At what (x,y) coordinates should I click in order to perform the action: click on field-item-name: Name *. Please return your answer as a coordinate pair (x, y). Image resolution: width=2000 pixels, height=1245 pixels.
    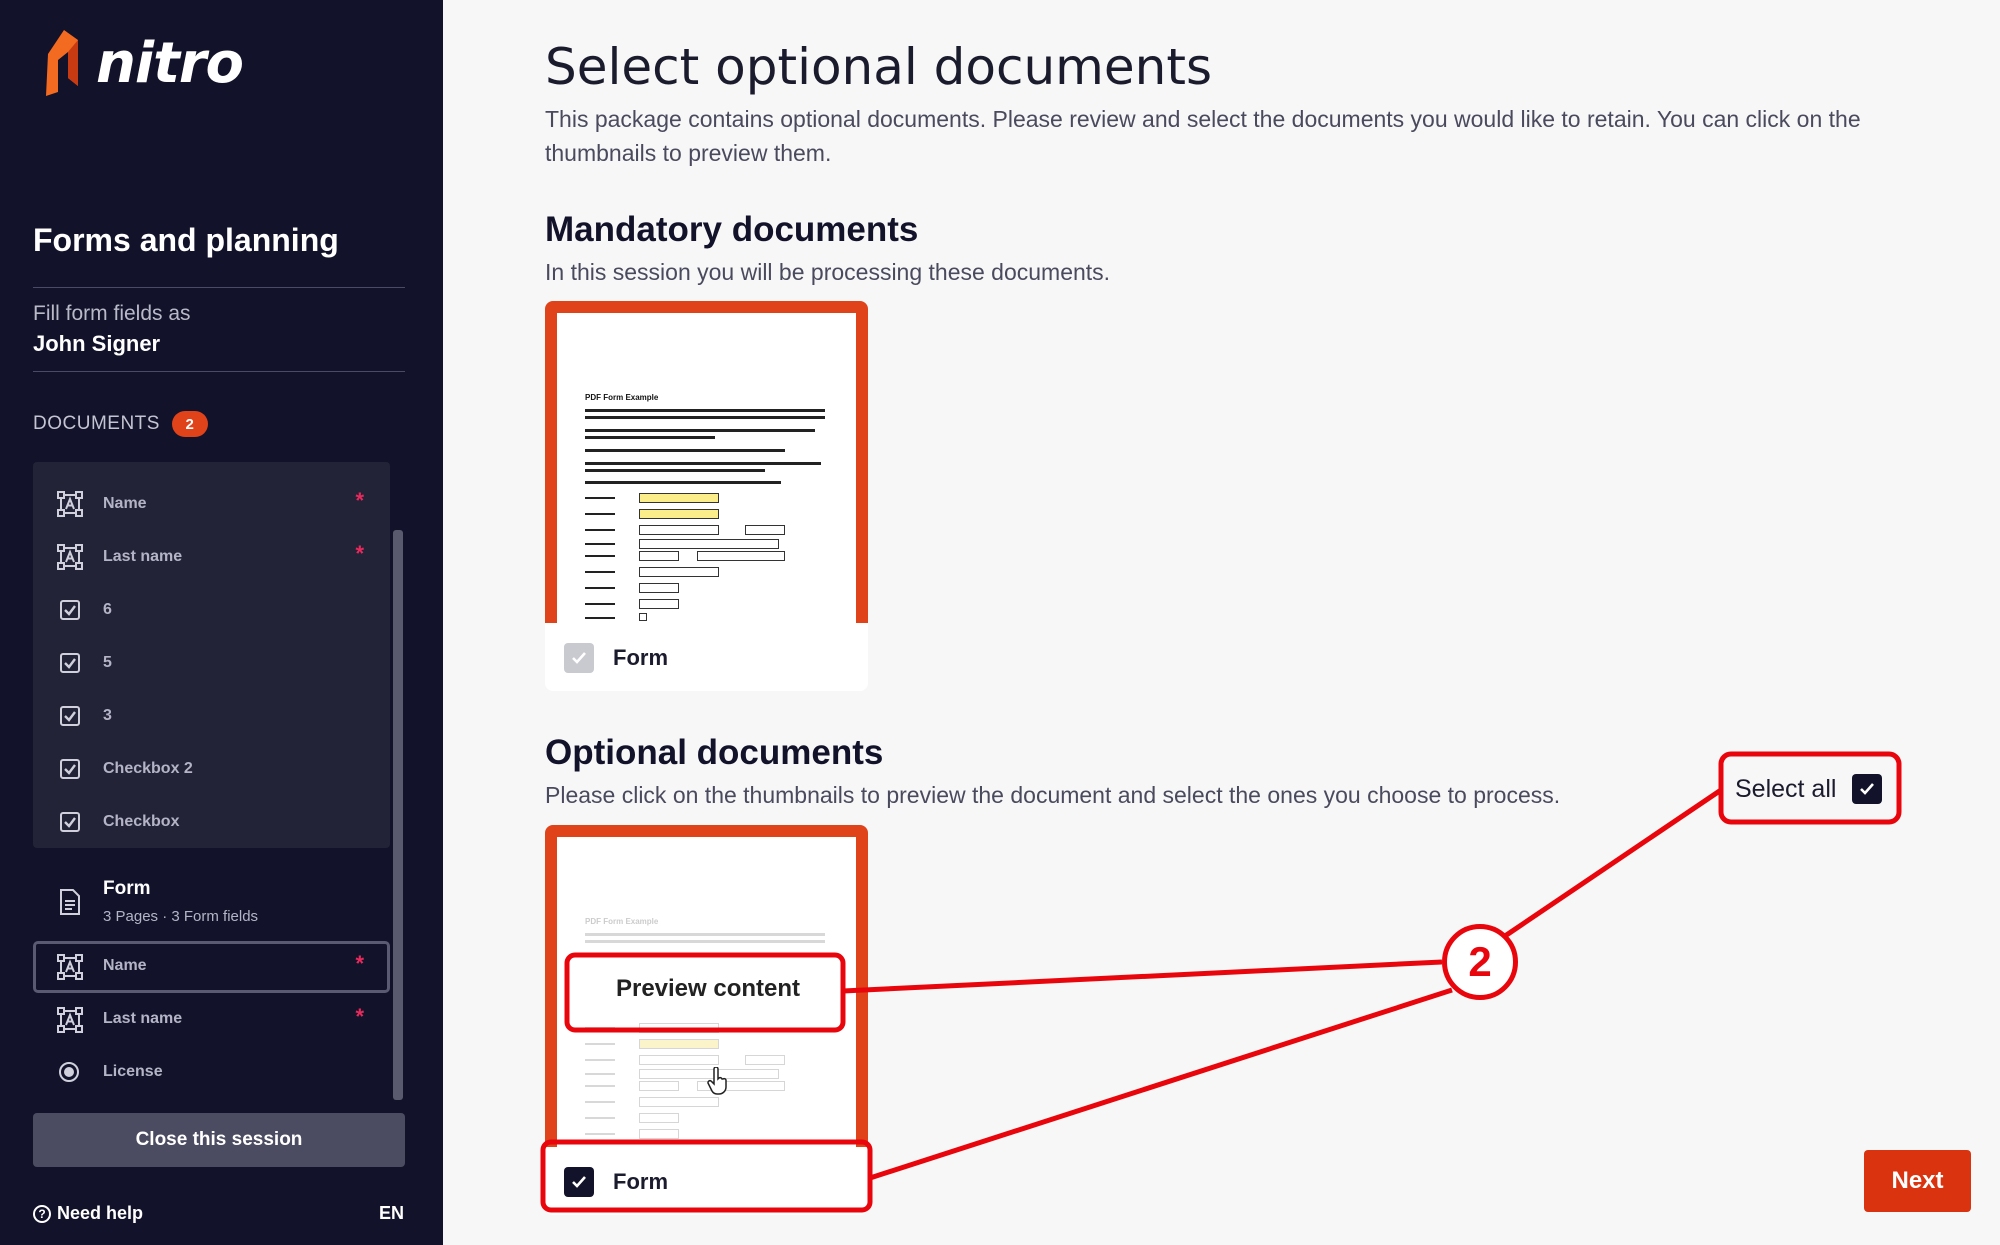
    Looking at the image, I should click on (211, 504).